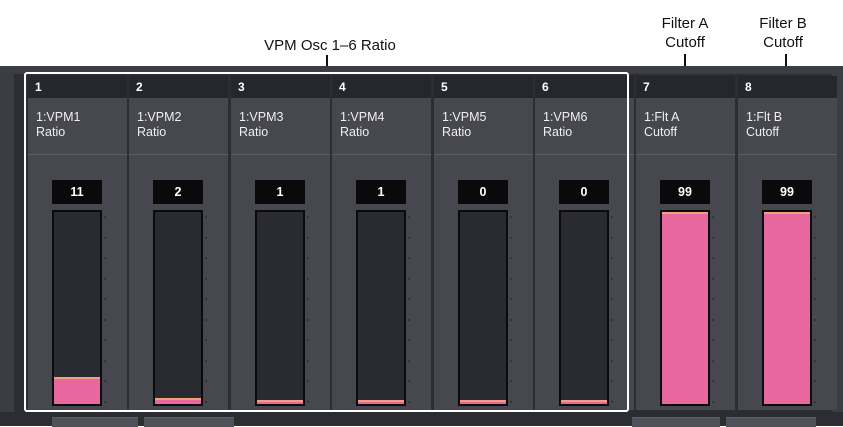 This screenshot has width=843, height=427. Describe the element at coordinates (77, 192) in the screenshot. I see `parameter-value: 11` at that location.